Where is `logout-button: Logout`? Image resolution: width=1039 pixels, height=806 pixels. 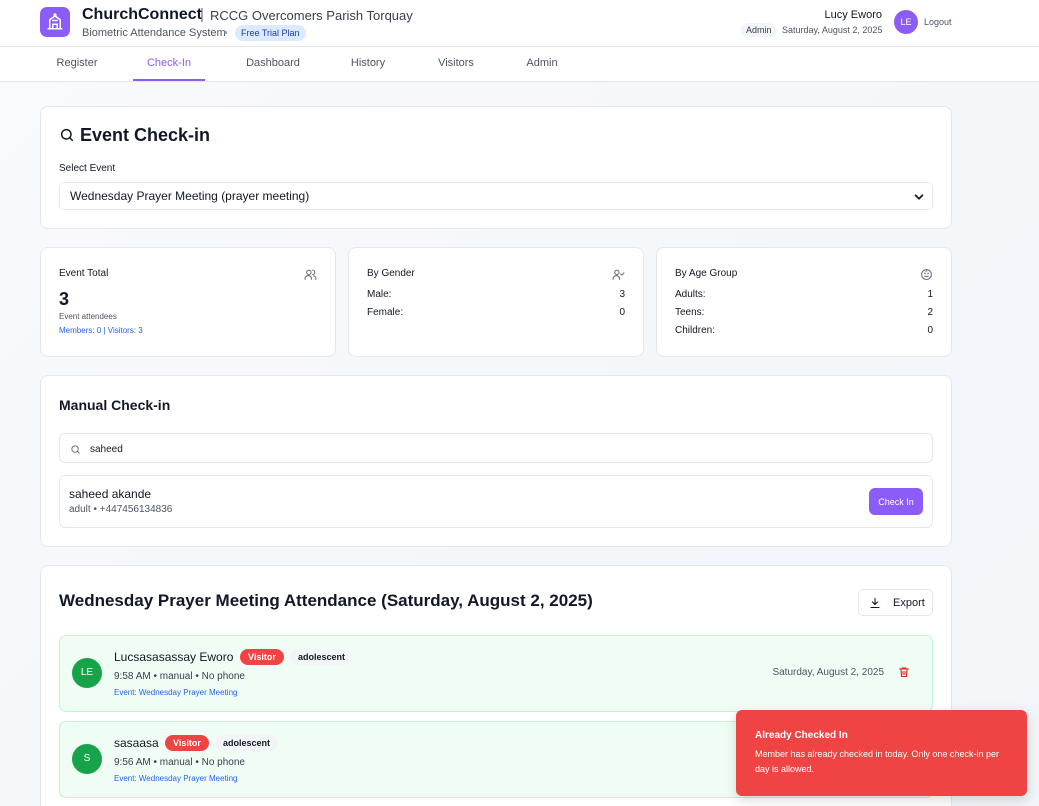 logout-button: Logout is located at coordinates (938, 22).